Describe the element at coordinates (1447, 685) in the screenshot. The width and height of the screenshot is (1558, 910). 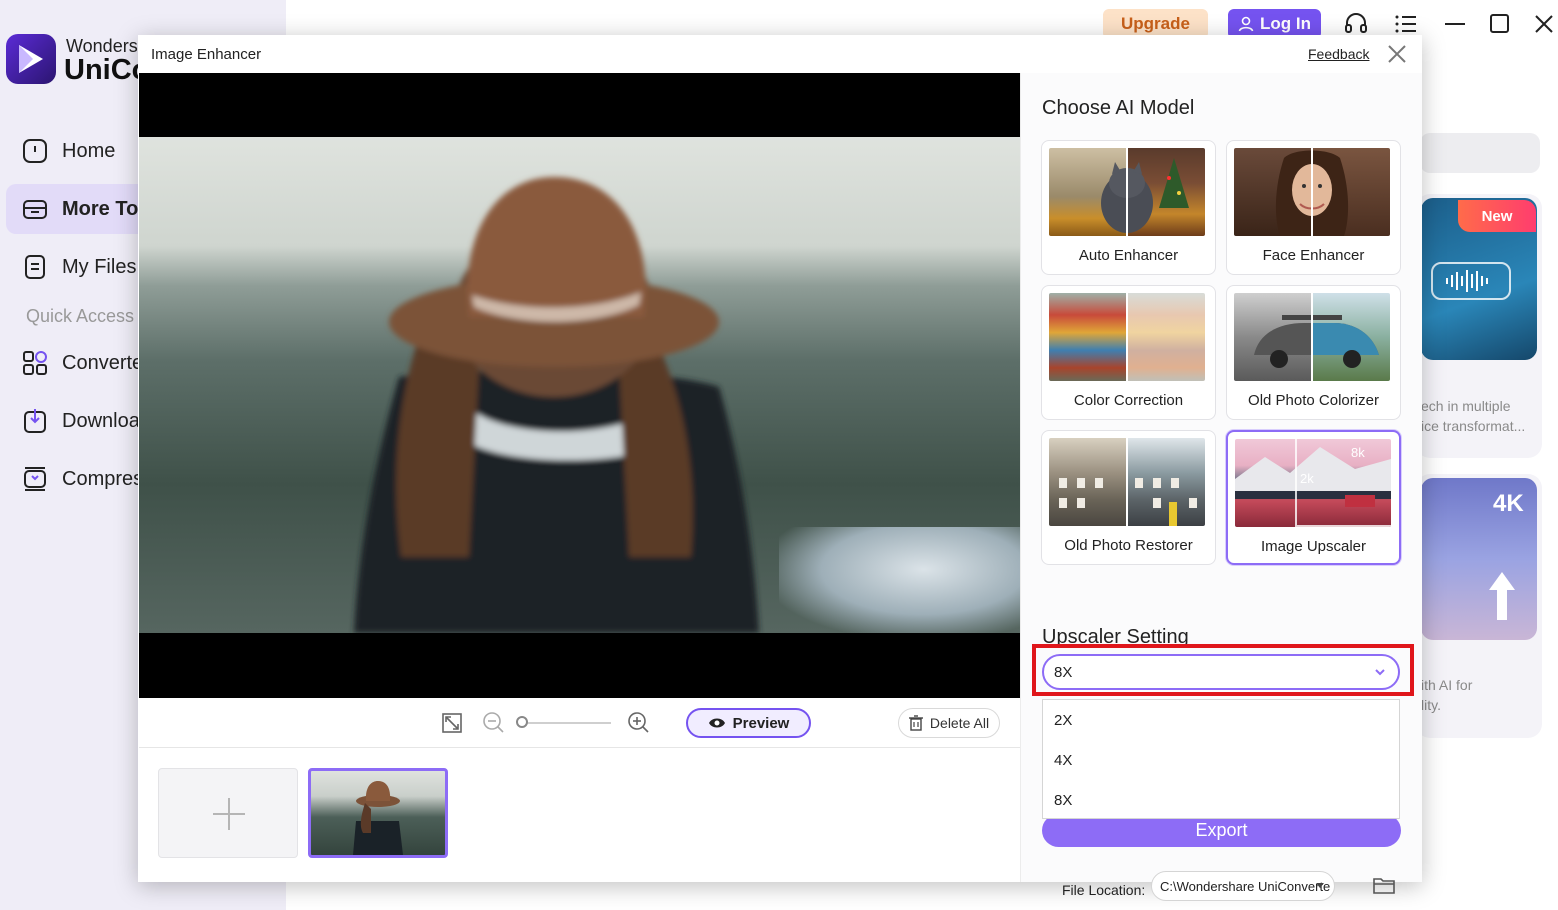
I see `feature-desc: ith AI for` at that location.